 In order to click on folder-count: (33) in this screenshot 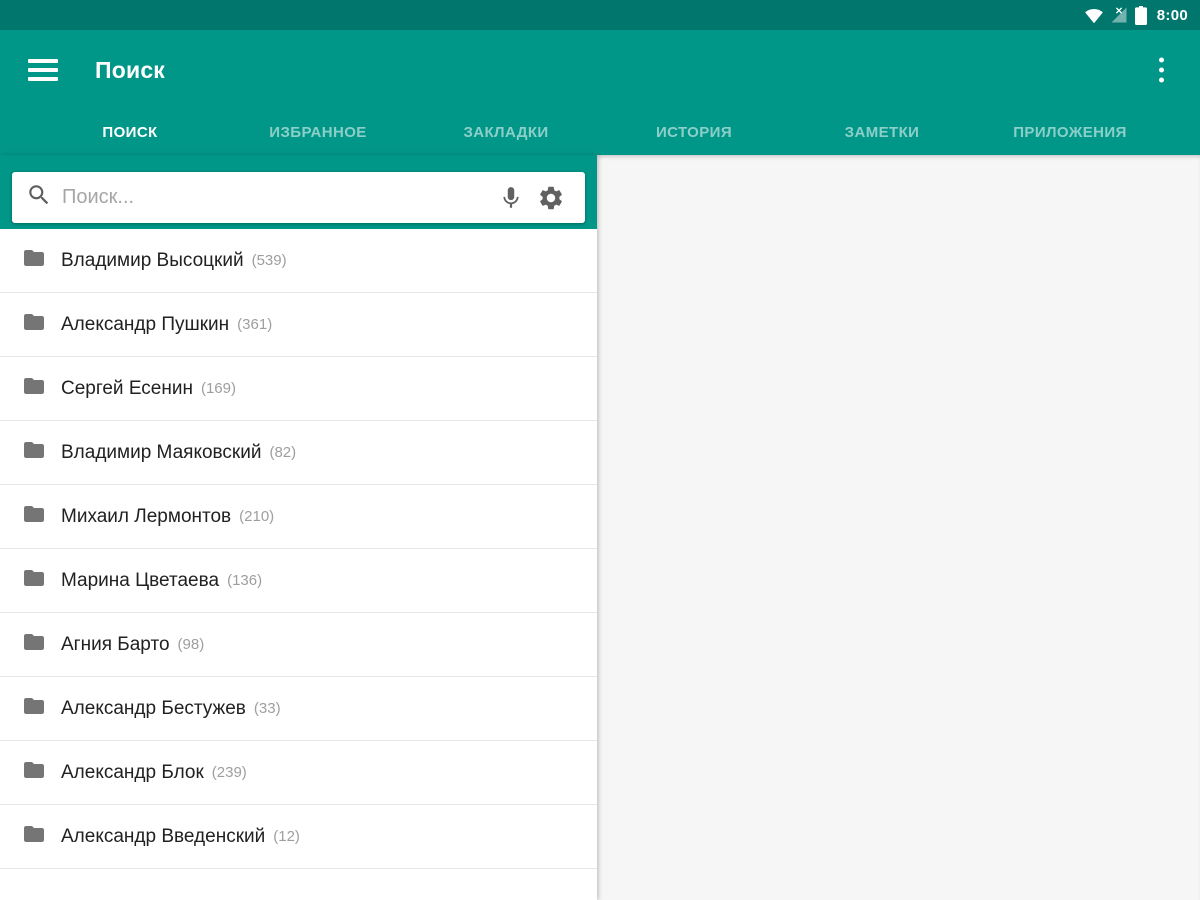, I will do `click(267, 708)`.